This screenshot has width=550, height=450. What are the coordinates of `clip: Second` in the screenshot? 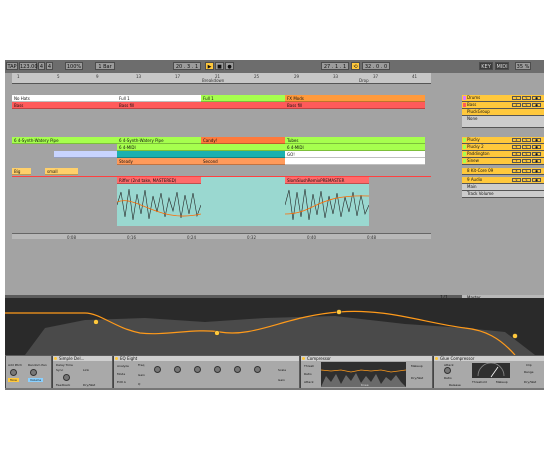 It's located at (243, 161).